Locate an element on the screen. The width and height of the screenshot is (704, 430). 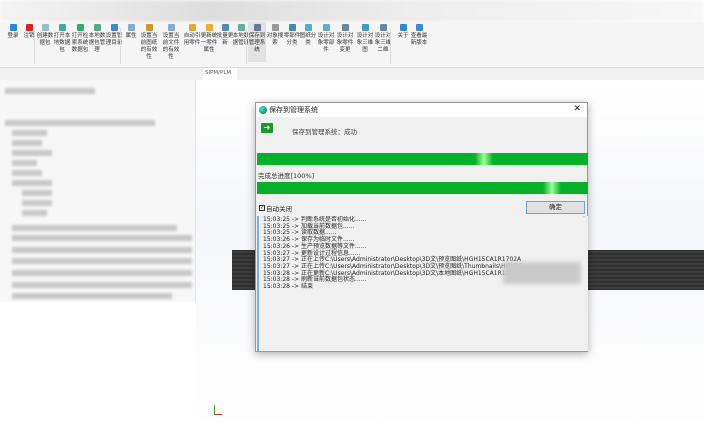
toolbar-button-7: 属性 is located at coordinates (131, 32).